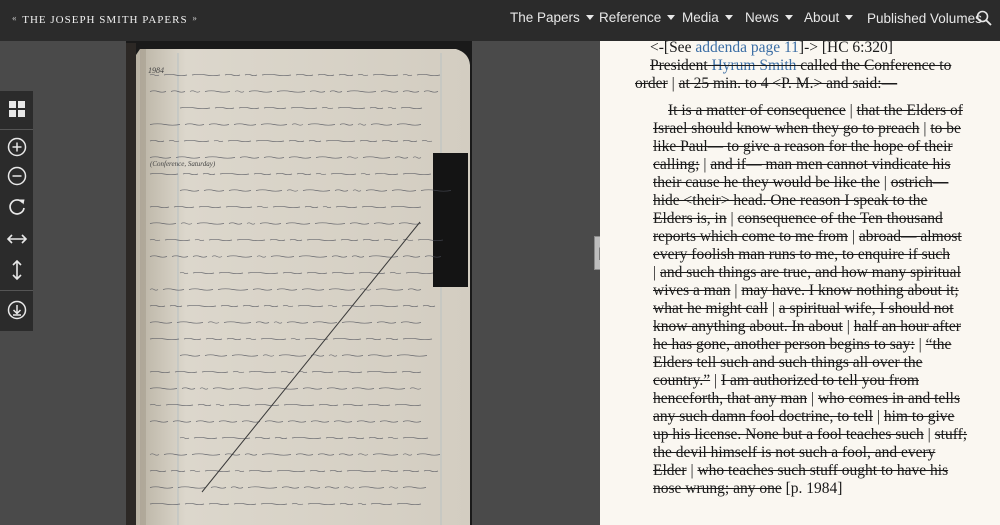  Describe the element at coordinates (681, 65) in the screenshot. I see `transcript-segment: President` at that location.